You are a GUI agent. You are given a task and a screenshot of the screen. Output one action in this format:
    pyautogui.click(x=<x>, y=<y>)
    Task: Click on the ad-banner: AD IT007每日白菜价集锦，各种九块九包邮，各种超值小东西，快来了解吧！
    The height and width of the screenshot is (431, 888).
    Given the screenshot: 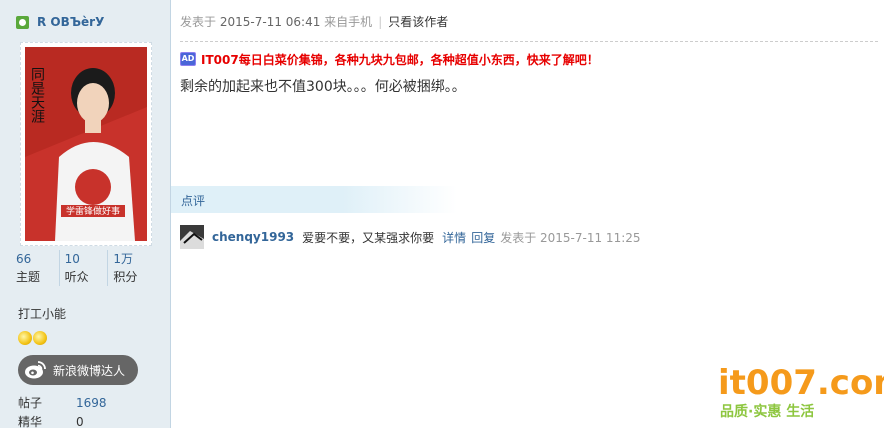 What is the action you would take?
    pyautogui.click(x=389, y=59)
    